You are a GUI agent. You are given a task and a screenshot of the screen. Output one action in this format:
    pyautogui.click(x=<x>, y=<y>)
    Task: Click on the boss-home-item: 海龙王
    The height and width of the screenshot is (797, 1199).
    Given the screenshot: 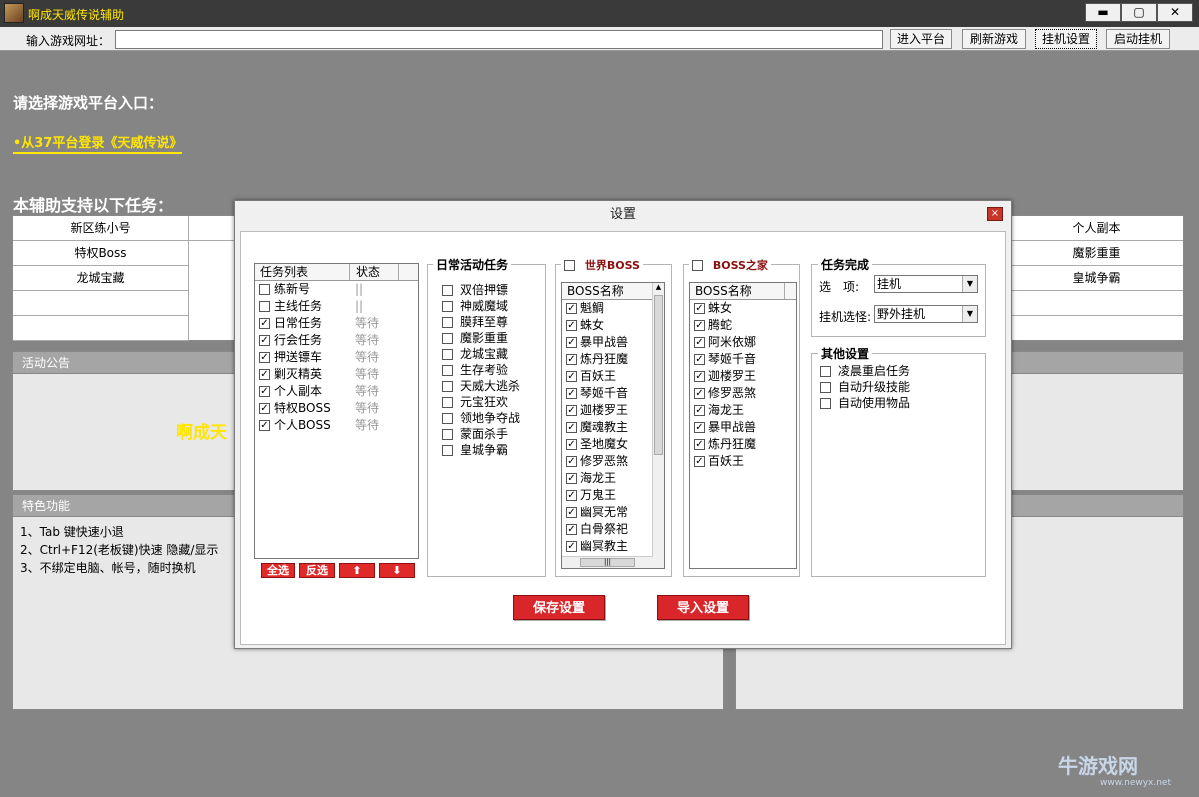 What is the action you would take?
    pyautogui.click(x=743, y=410)
    